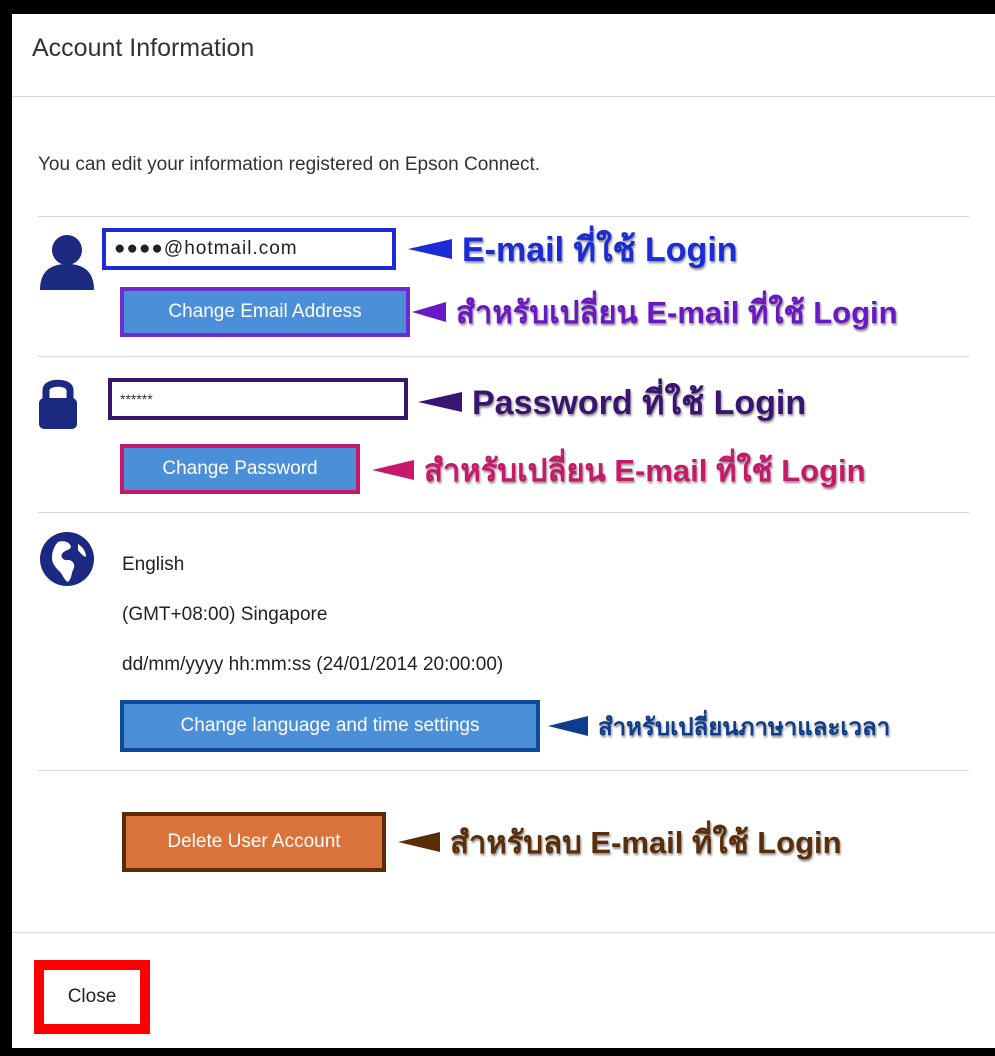  I want to click on change-password-annotation: สำหรับเปลี่ยน E-mail ที่ใช้ Login, so click(619, 470).